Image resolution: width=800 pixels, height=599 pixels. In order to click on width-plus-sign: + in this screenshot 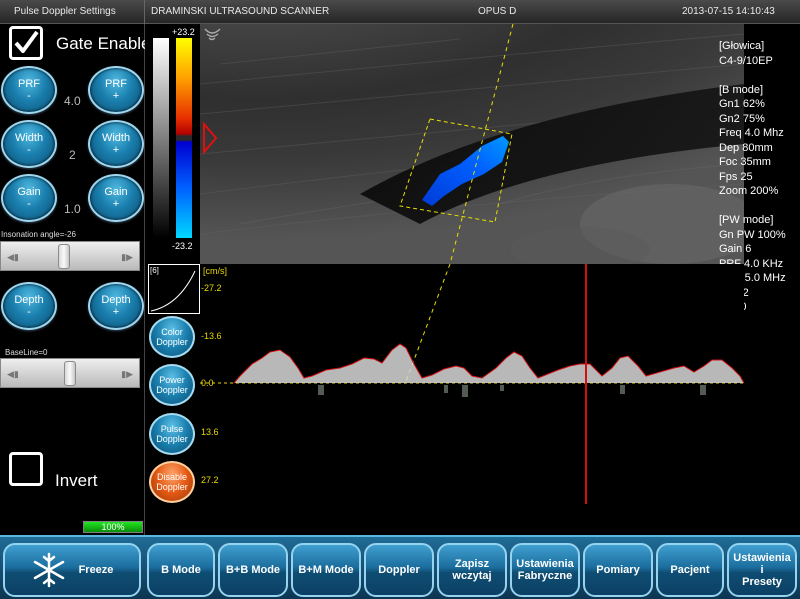, I will do `click(116, 150)`.